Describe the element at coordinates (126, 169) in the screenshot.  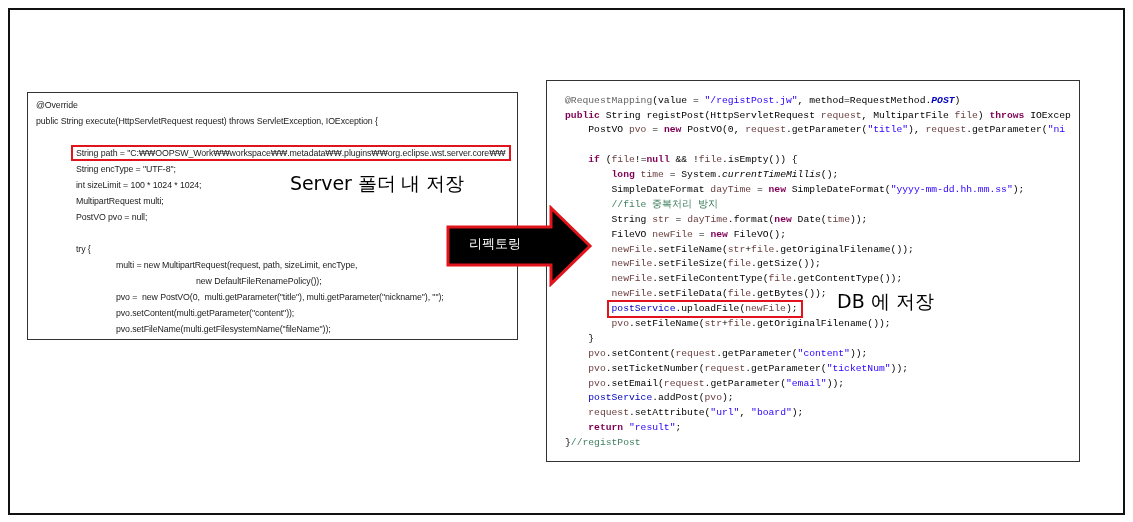
I see `code-line: String encType = "UTF-8";` at that location.